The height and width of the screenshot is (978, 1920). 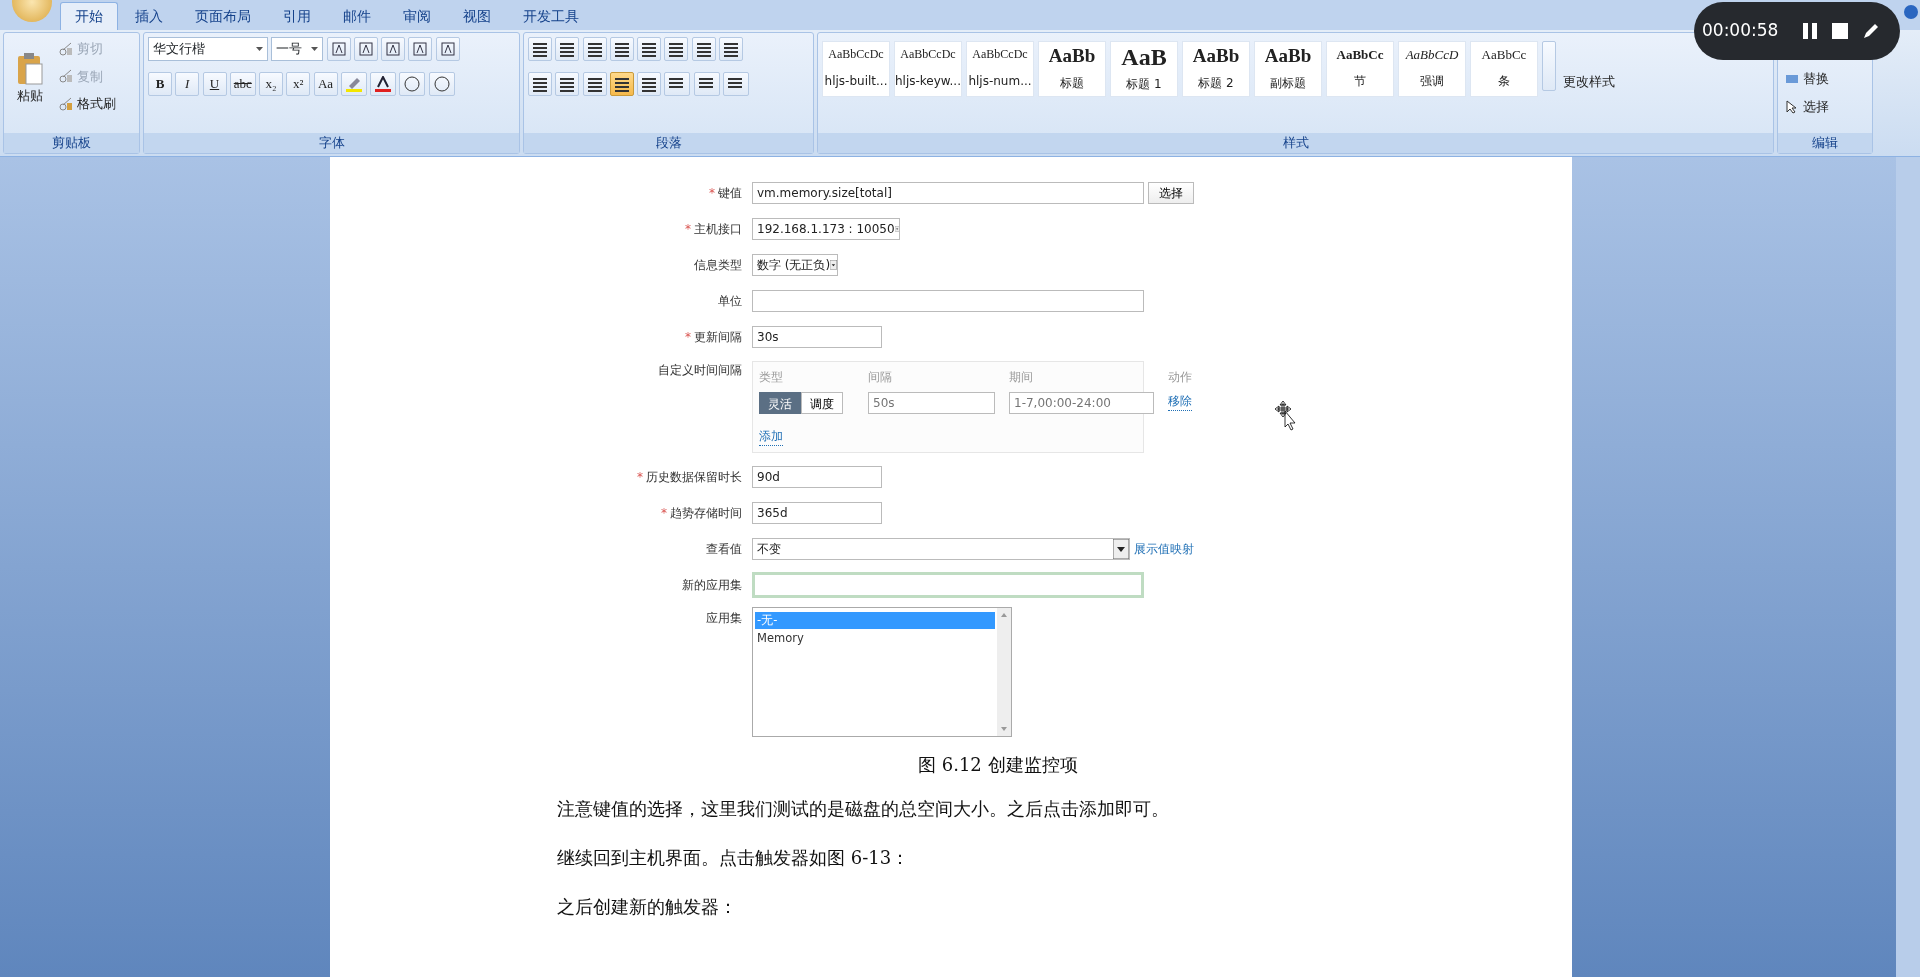 I want to click on group-label: 字体, so click(x=331, y=142).